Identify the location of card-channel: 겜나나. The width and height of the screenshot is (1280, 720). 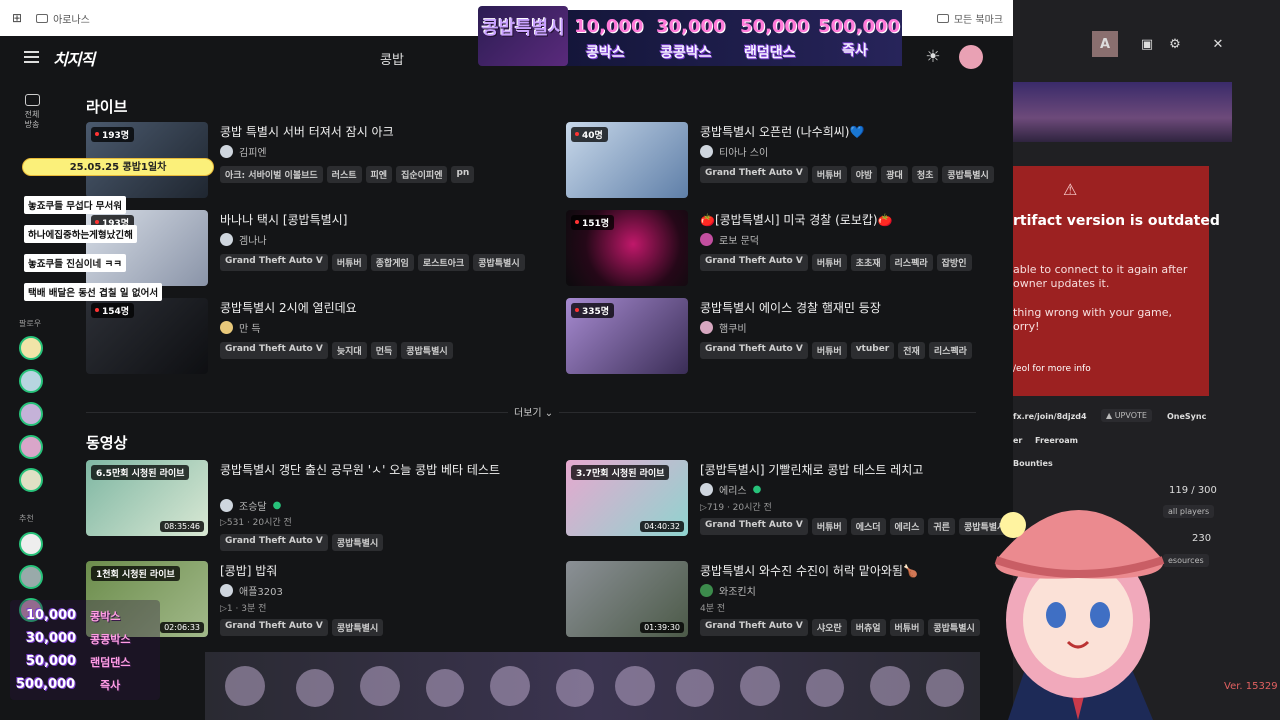
(243, 239).